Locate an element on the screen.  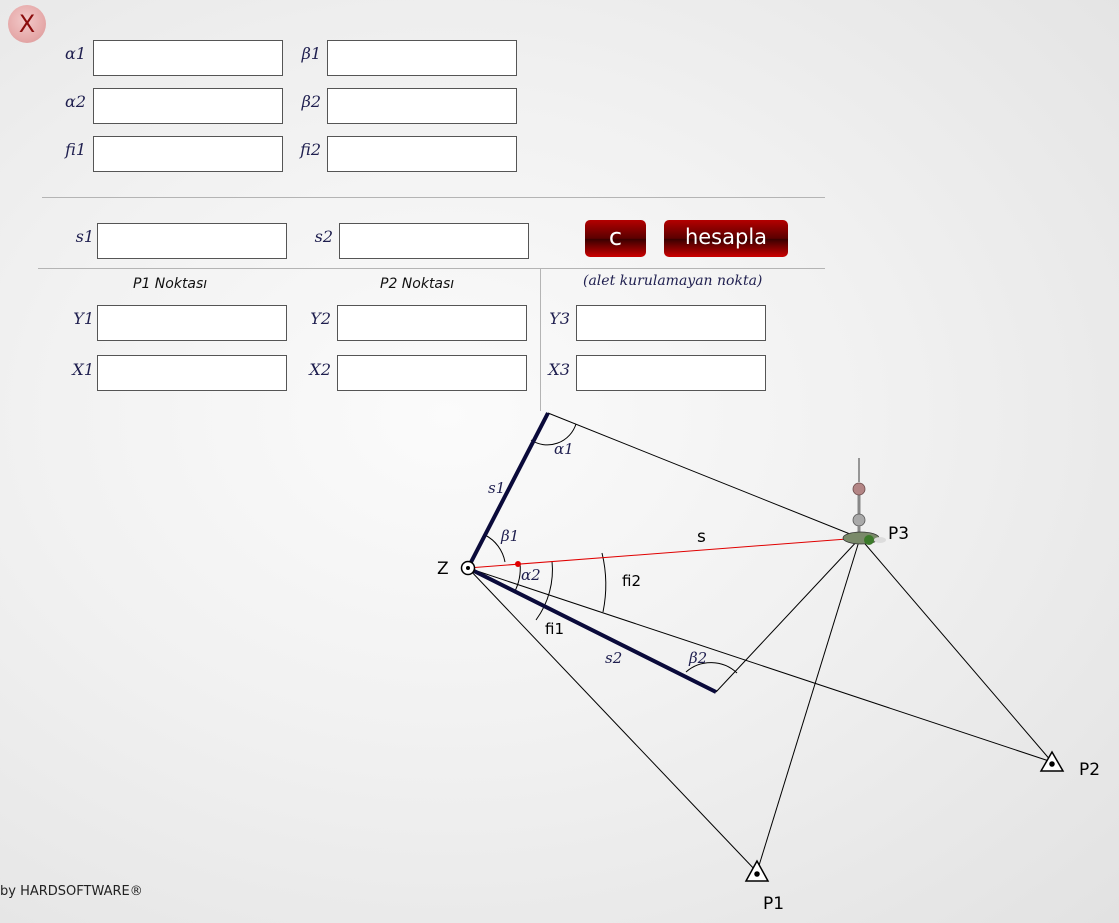
arc-fi2 is located at coordinates (604, 582).